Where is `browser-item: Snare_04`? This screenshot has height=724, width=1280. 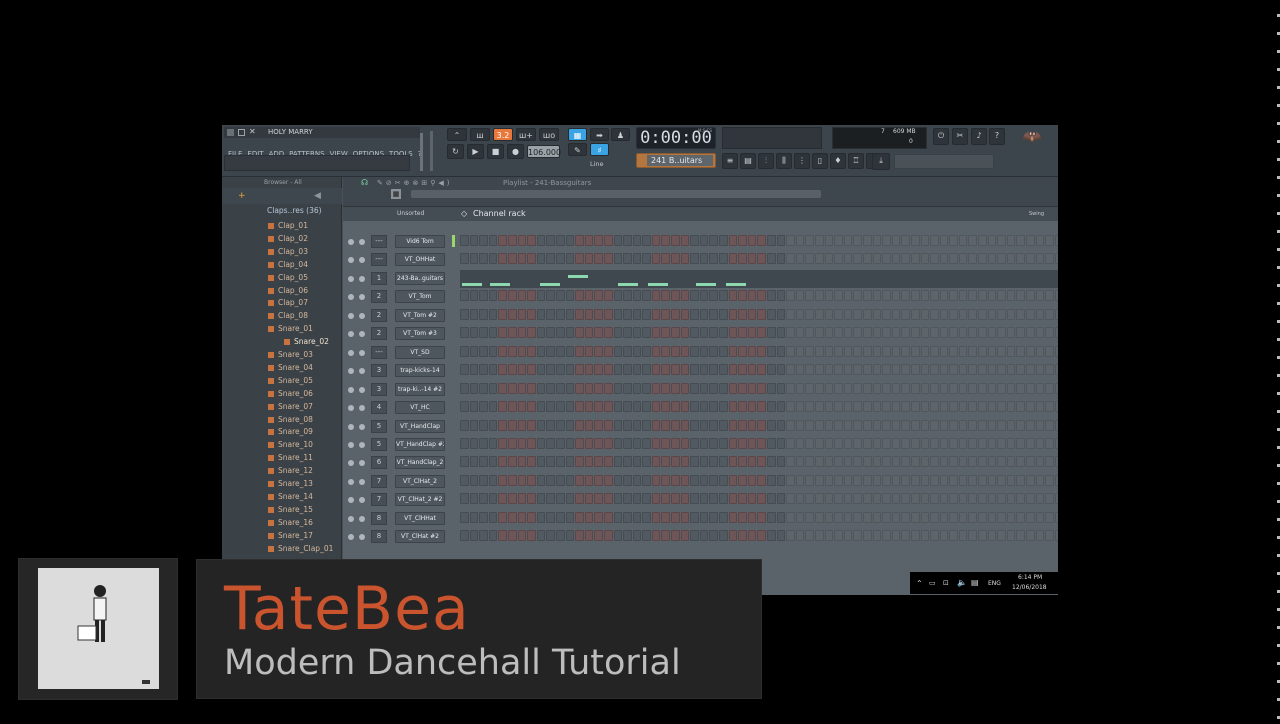 browser-item: Snare_04 is located at coordinates (290, 368).